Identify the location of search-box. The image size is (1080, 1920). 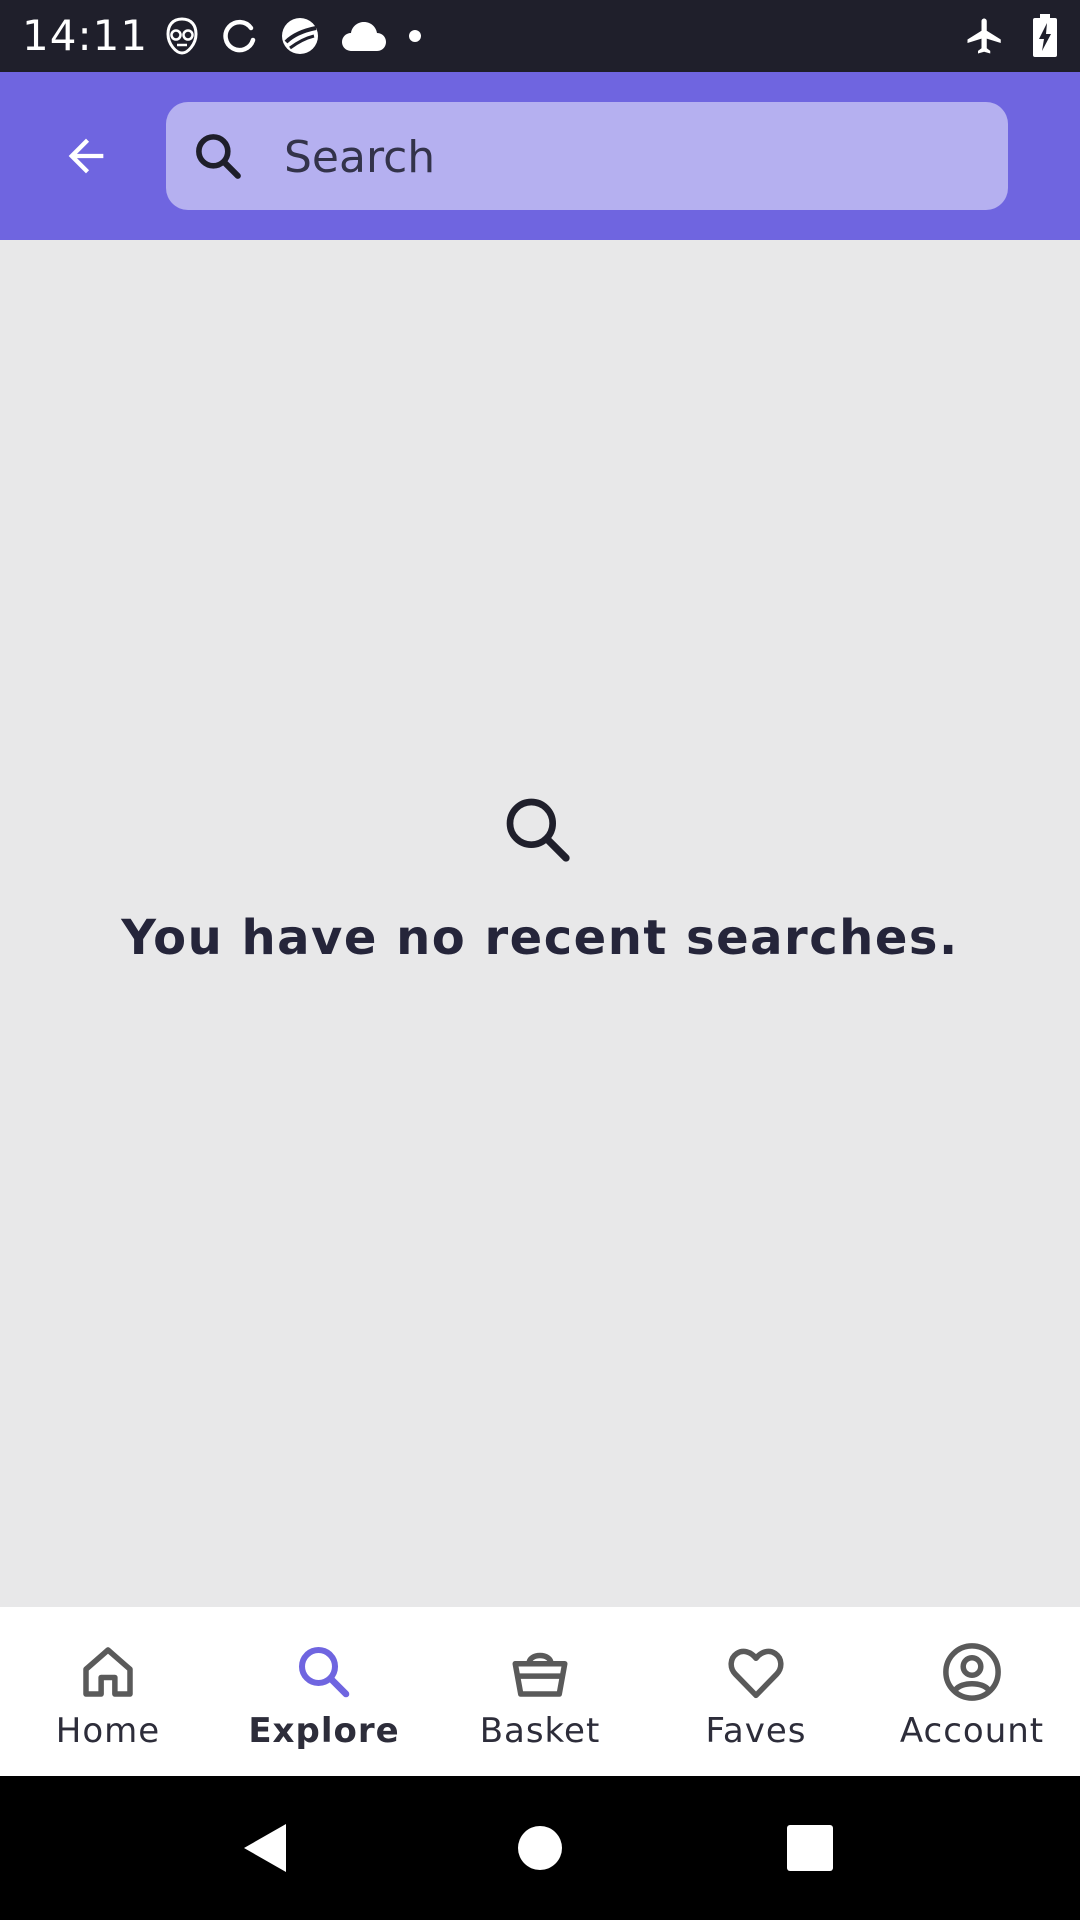
(587, 157).